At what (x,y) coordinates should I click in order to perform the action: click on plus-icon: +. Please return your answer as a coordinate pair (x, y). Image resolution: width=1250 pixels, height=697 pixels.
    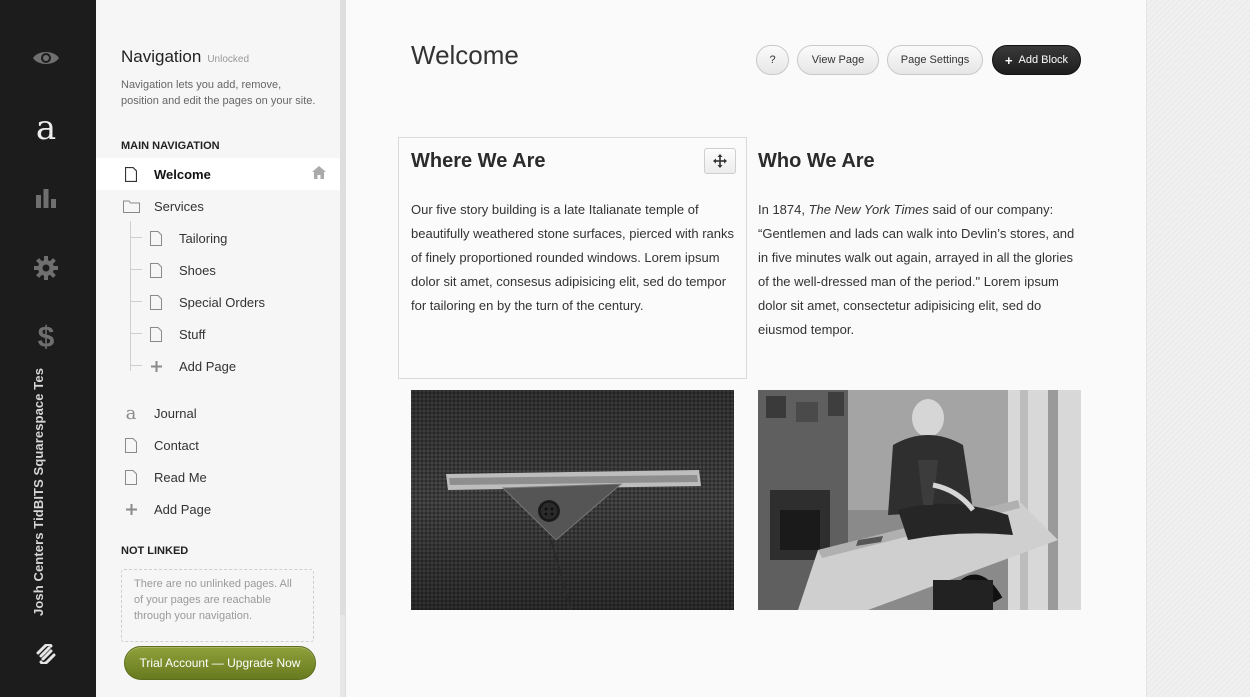
    Looking at the image, I should click on (1008, 60).